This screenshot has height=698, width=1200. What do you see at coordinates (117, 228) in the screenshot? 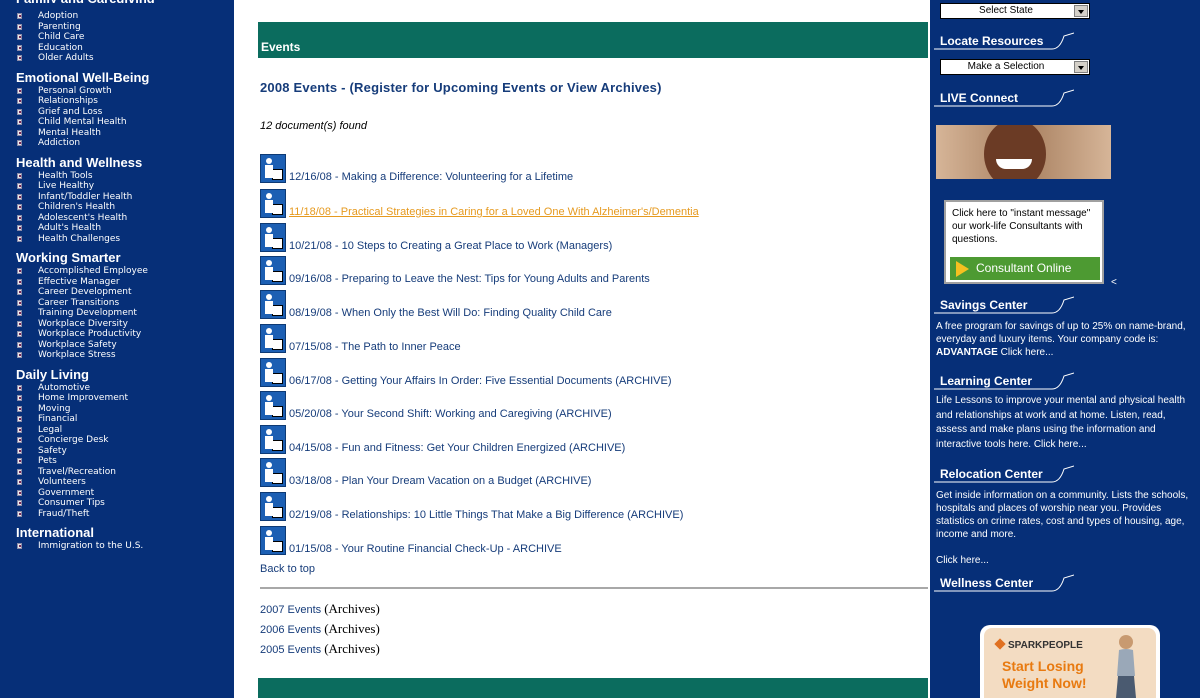
I see `nav-item: Adult's Health` at bounding box center [117, 228].